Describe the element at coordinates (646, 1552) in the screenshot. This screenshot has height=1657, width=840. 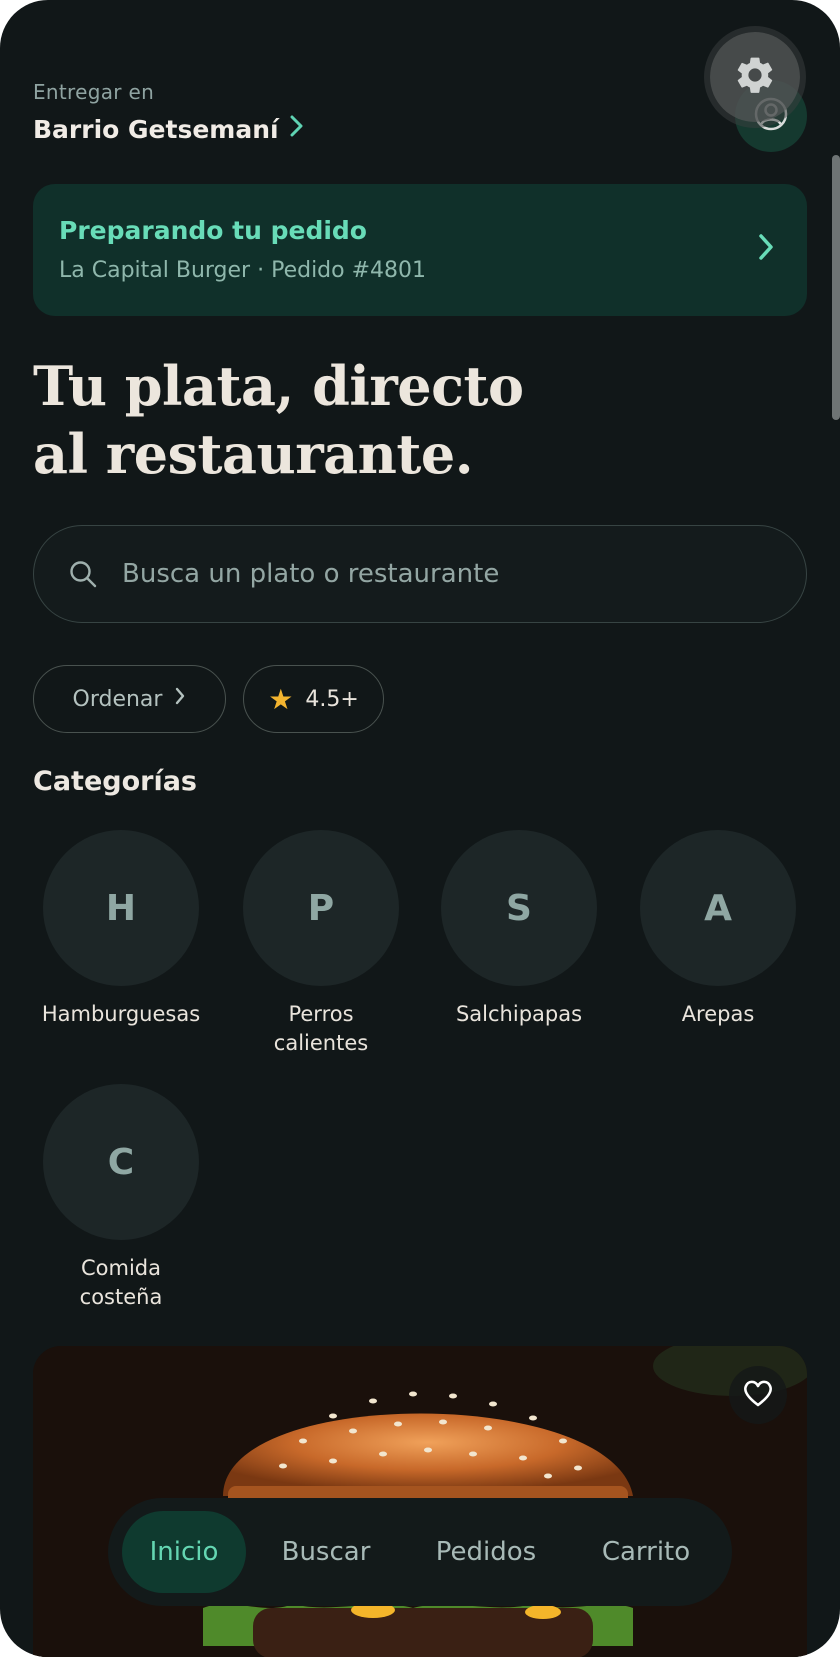
I see `nav-item-carrito: Carrito` at that location.